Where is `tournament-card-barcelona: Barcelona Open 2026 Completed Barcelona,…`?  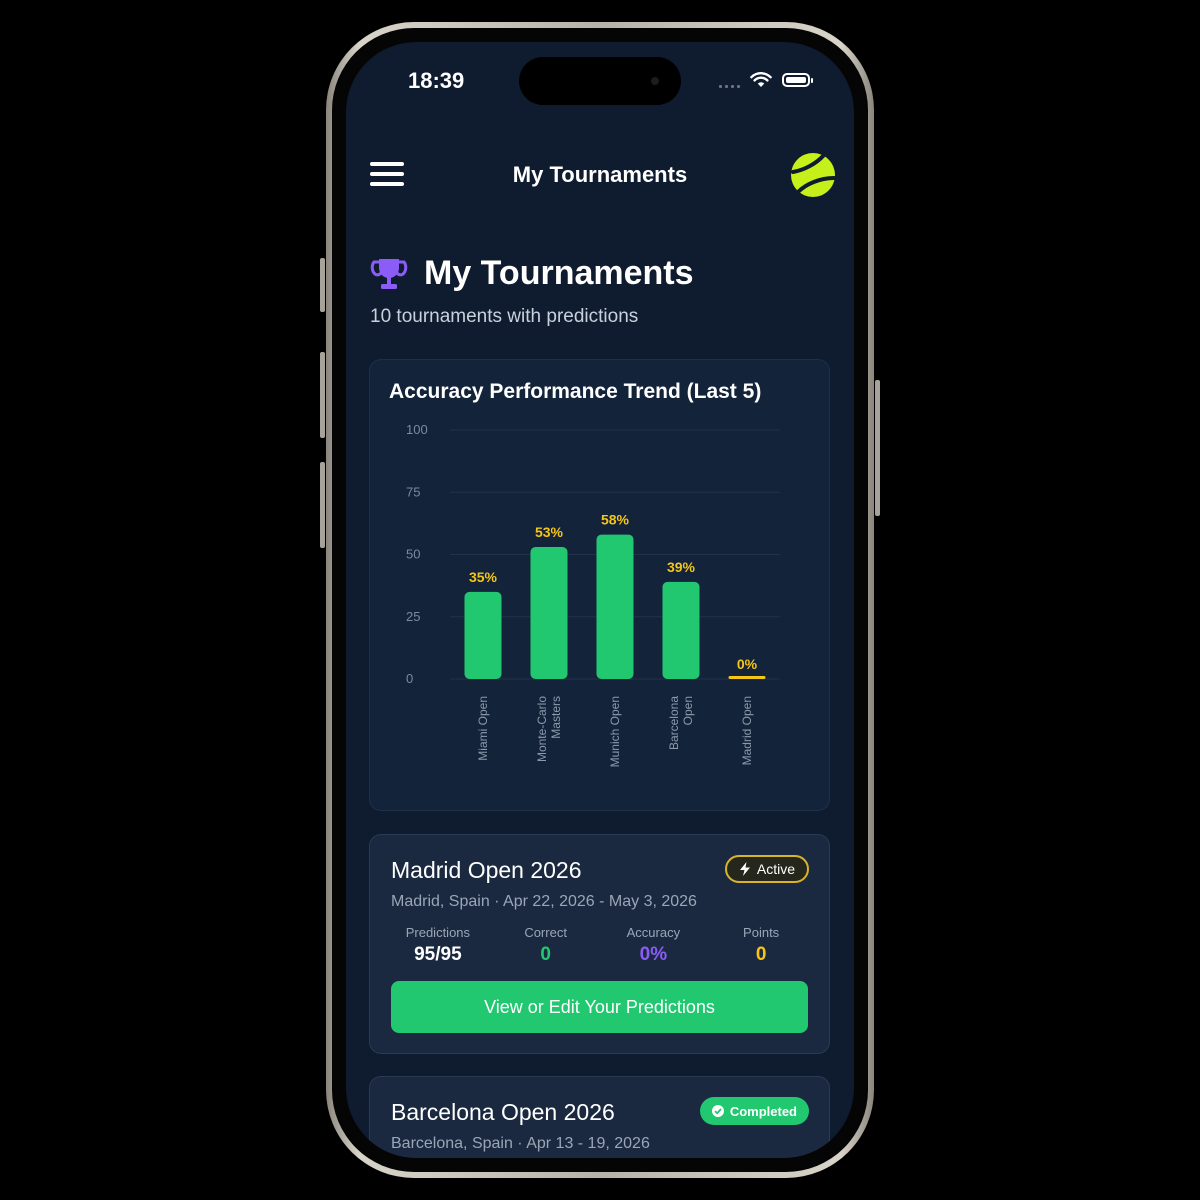
tournament-card-barcelona: Barcelona Open 2026 Completed Barcelona,… is located at coordinates (599, 1117).